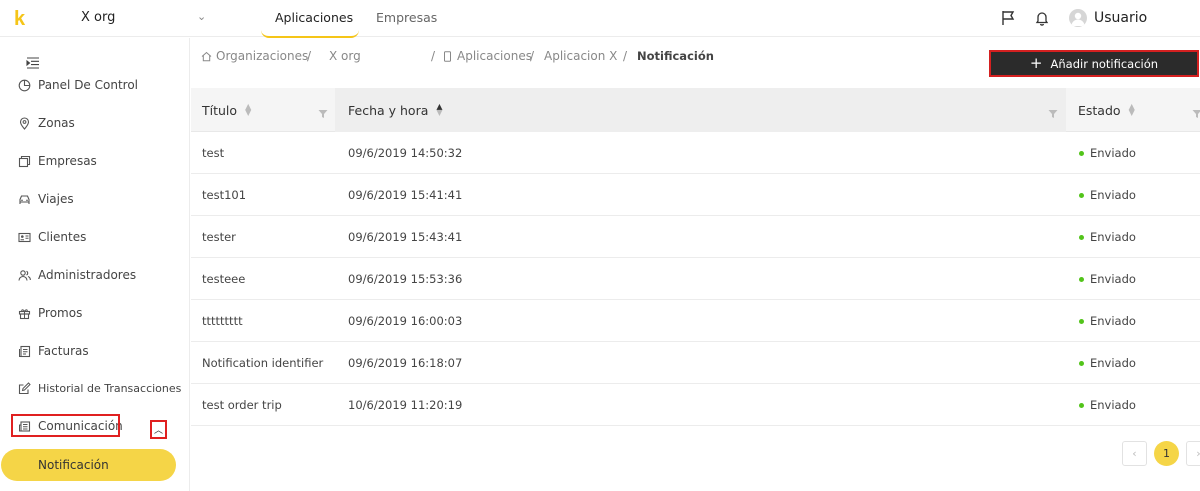  I want to click on sidebar-item-zonas: Zonas, so click(46, 123).